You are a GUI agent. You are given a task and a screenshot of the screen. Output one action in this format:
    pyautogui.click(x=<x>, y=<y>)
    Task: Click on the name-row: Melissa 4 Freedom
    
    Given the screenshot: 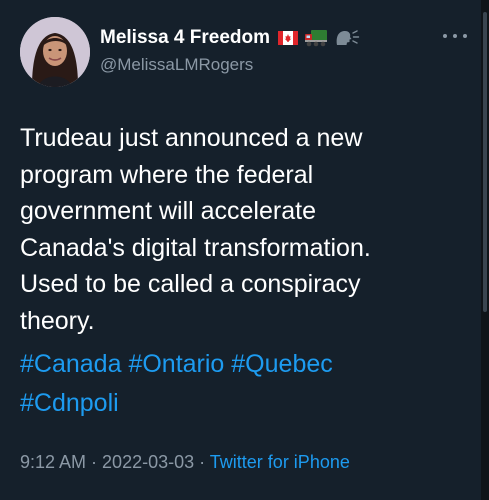 What is the action you would take?
    pyautogui.click(x=230, y=38)
    